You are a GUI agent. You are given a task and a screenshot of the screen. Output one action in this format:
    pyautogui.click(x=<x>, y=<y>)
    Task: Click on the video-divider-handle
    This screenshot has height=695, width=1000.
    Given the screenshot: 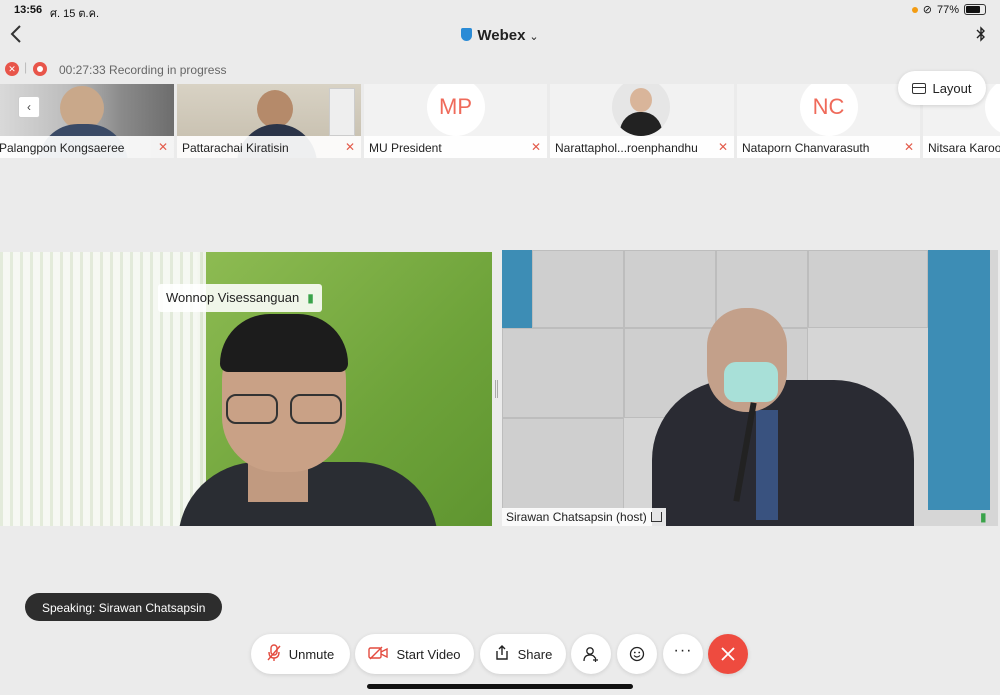 What is the action you would take?
    pyautogui.click(x=496, y=389)
    